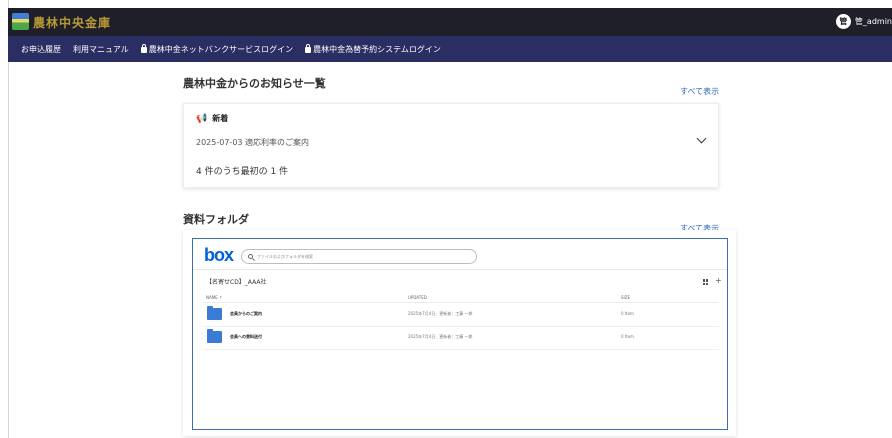 This screenshot has width=892, height=438. I want to click on nav-item-user-manual: 利用マニュアル, so click(101, 49).